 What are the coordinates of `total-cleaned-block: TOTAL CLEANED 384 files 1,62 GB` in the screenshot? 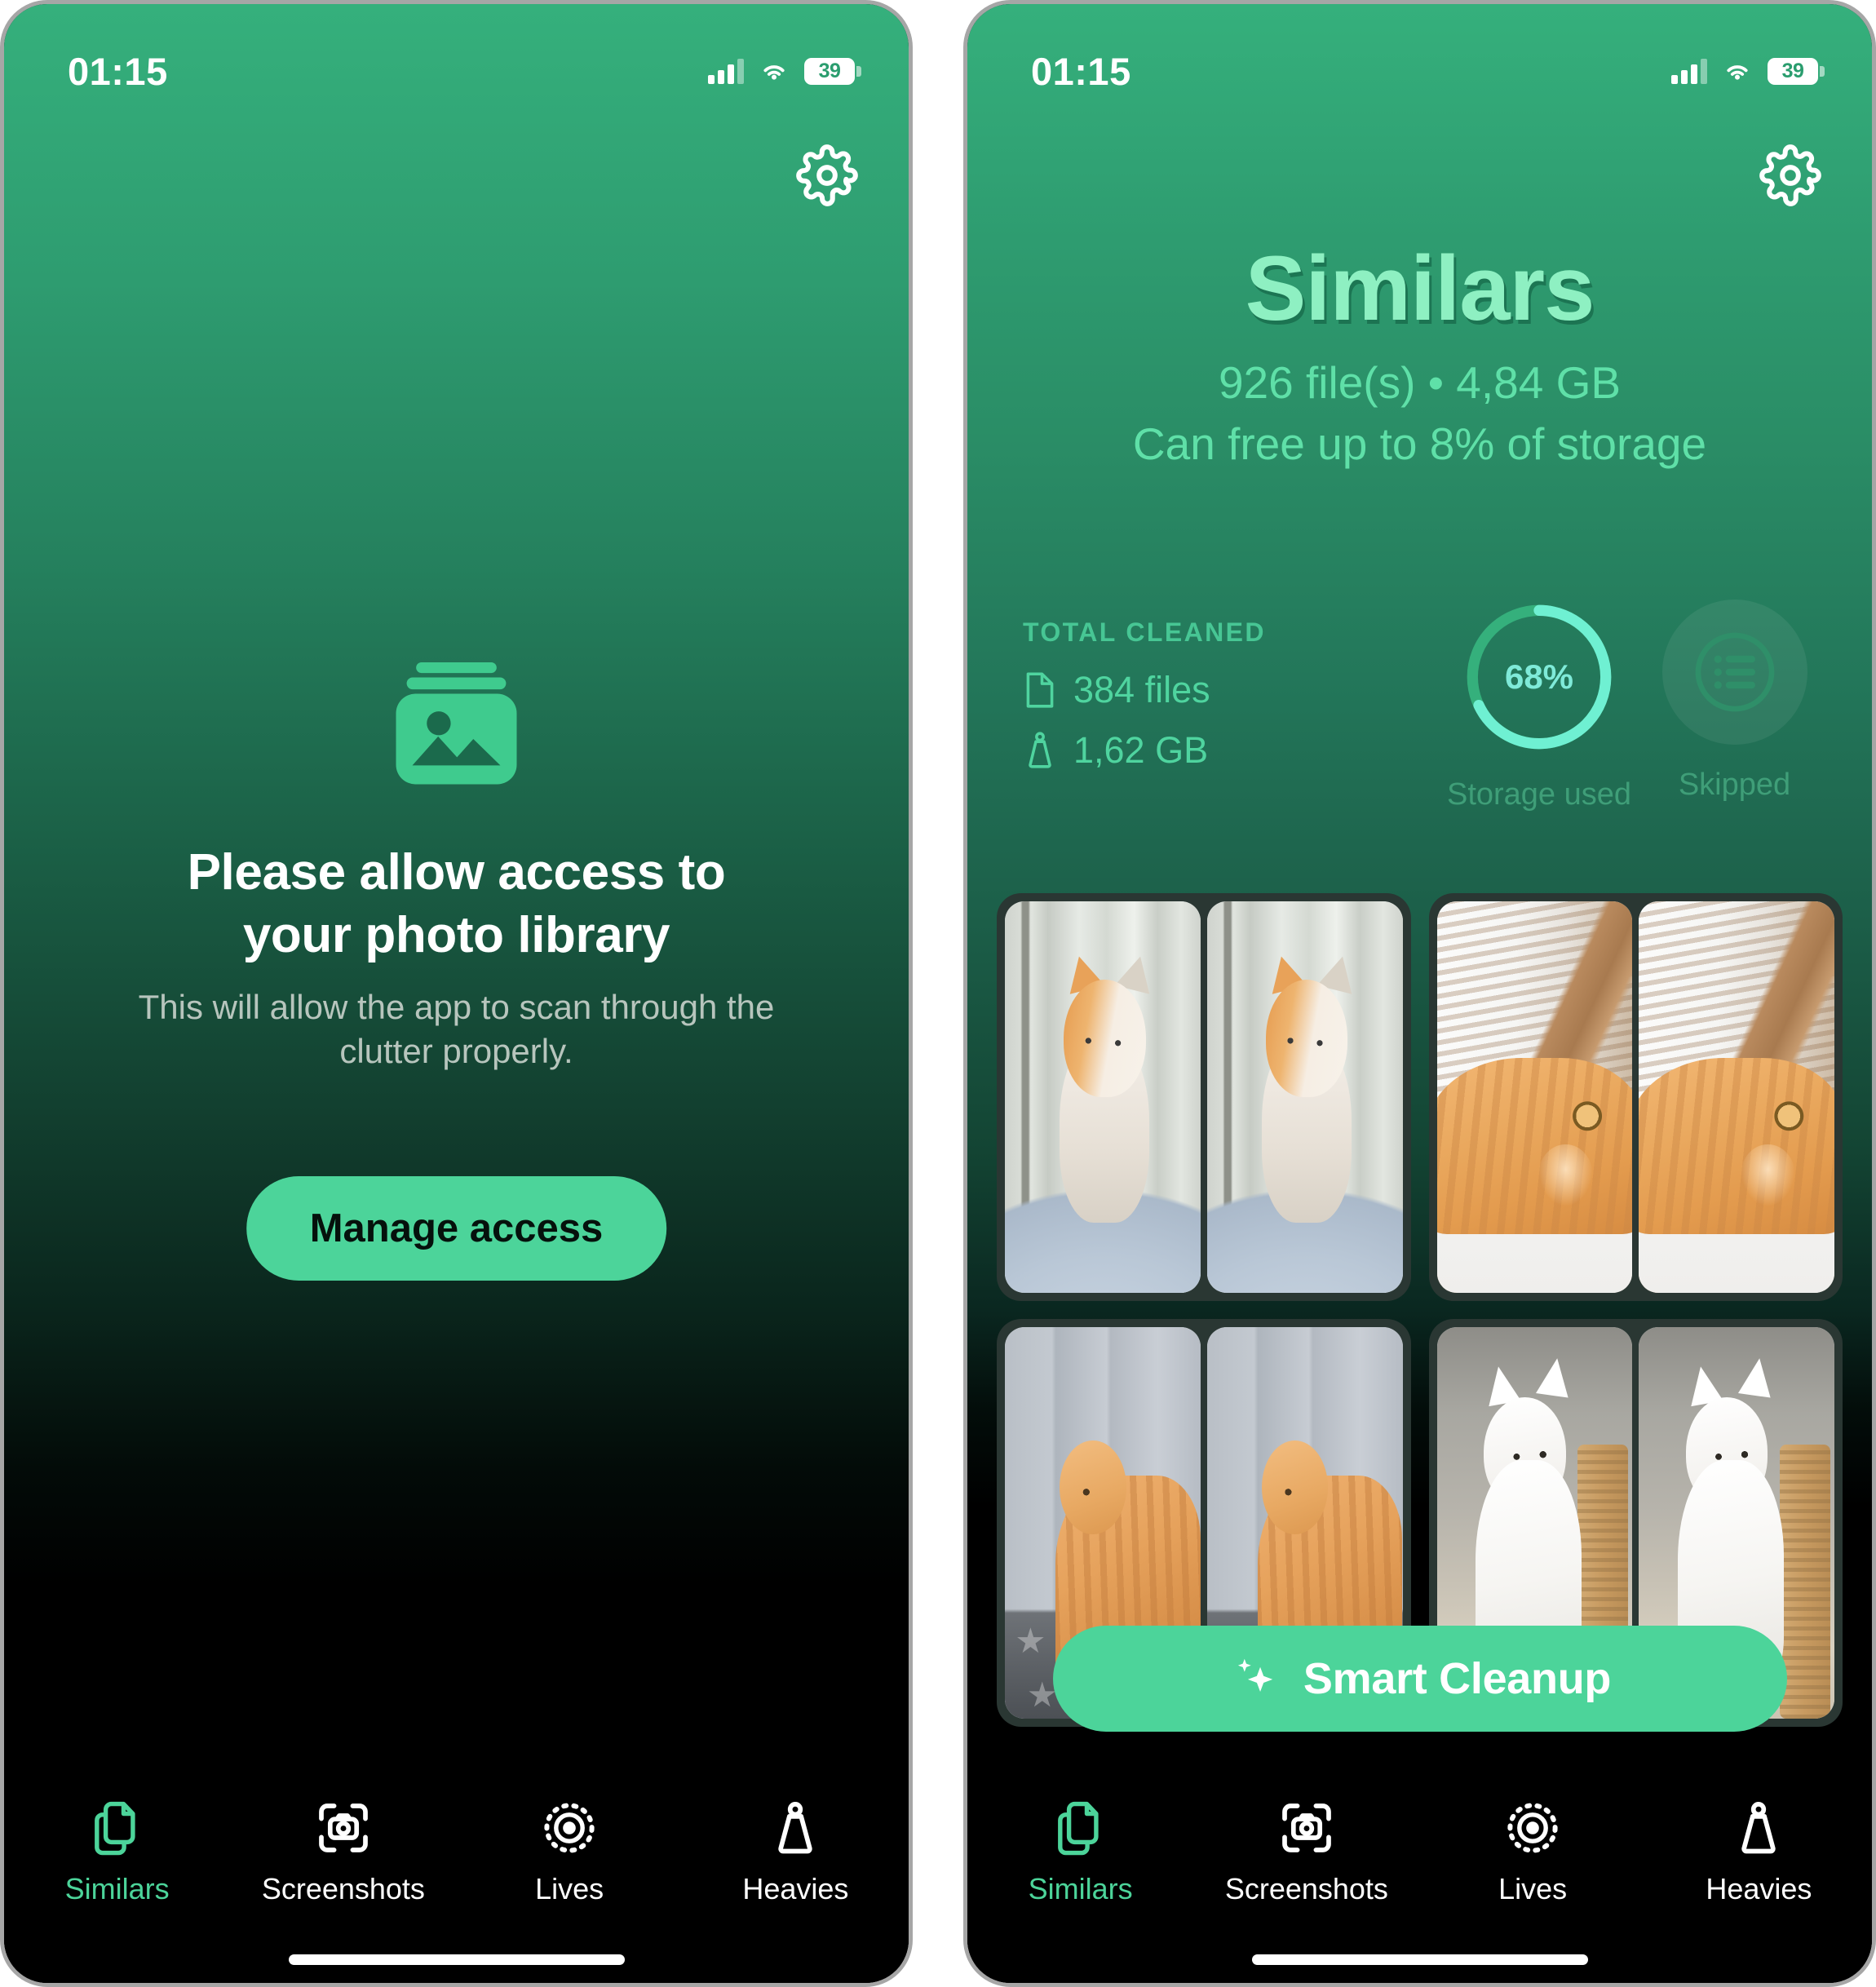 It's located at (1236, 695).